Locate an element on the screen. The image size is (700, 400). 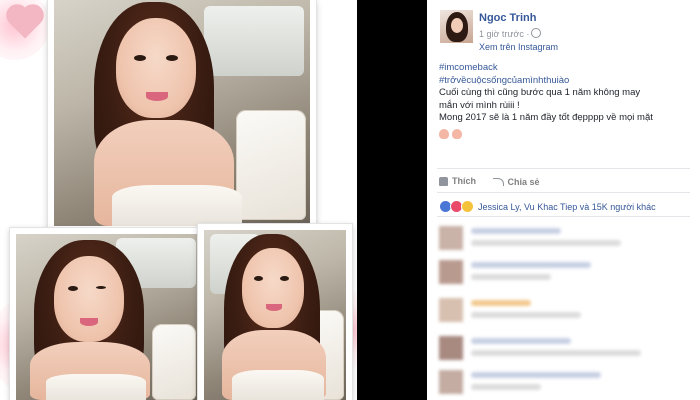
like-button: Thích is located at coordinates (457, 181).